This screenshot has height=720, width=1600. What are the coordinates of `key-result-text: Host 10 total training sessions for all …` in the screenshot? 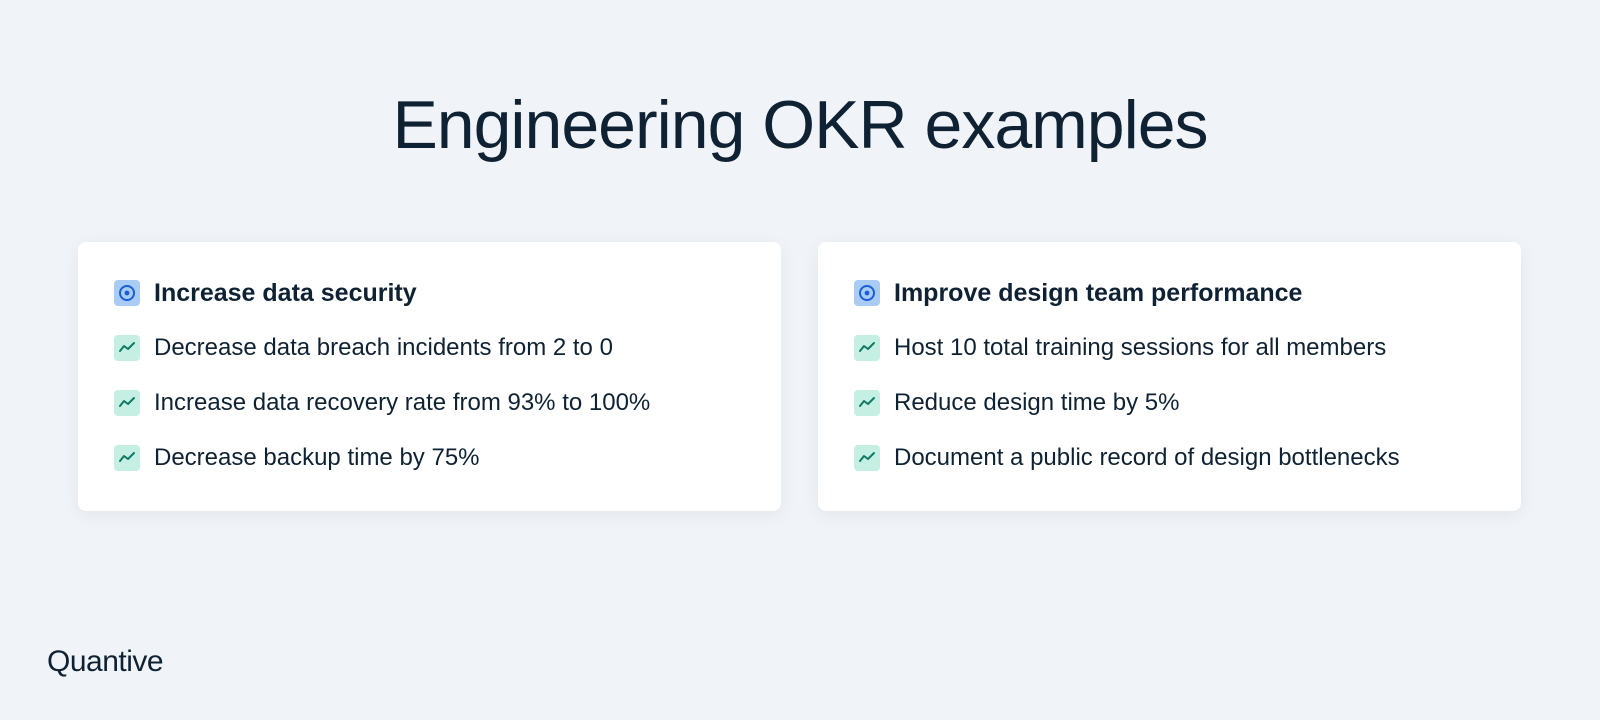 It's located at (1140, 347).